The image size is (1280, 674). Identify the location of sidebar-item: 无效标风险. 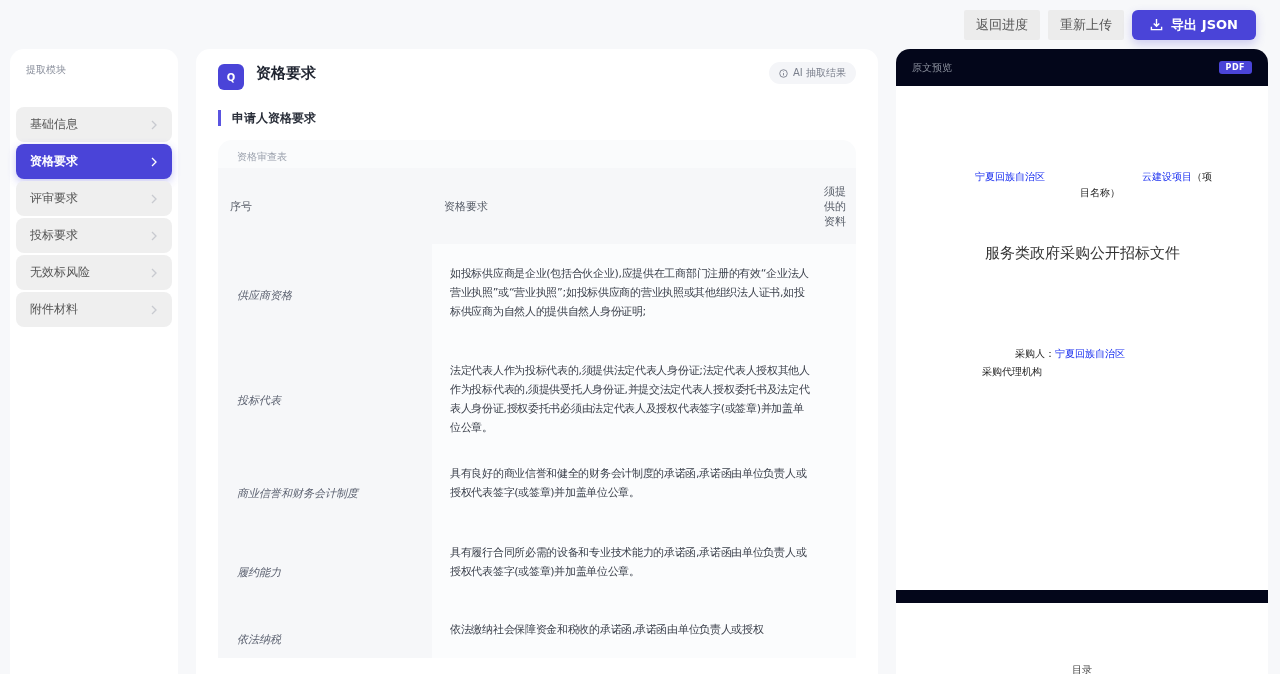
(94, 272).